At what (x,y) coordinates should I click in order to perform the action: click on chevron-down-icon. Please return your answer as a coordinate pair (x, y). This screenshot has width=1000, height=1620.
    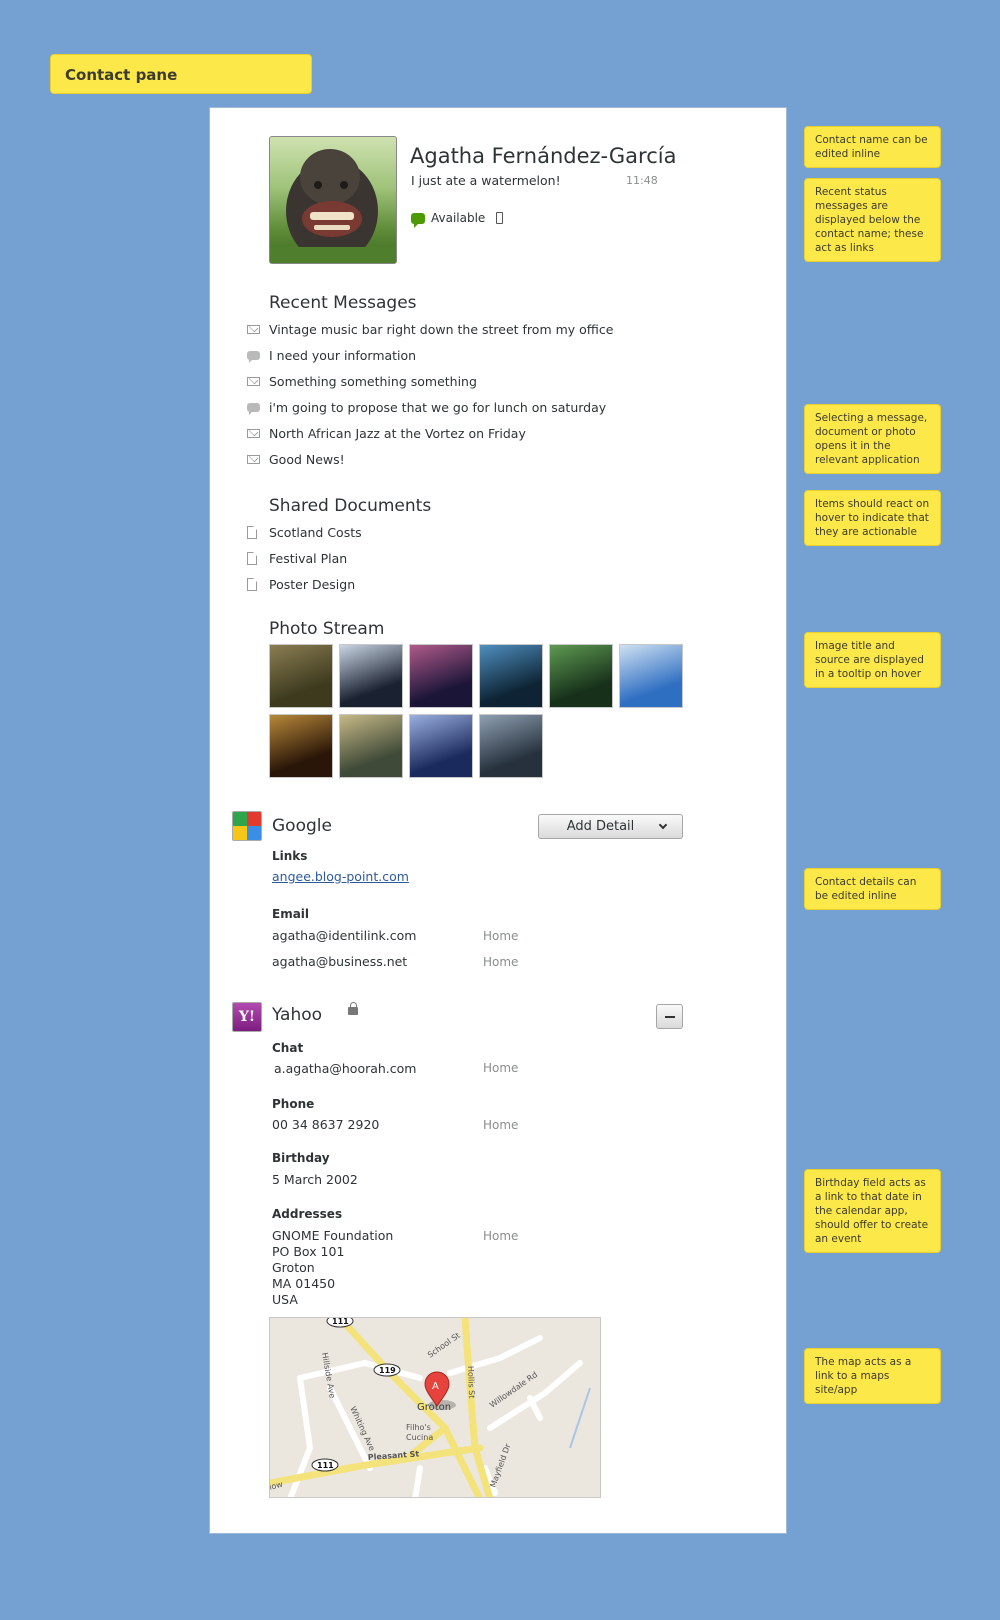
    Looking at the image, I should click on (663, 825).